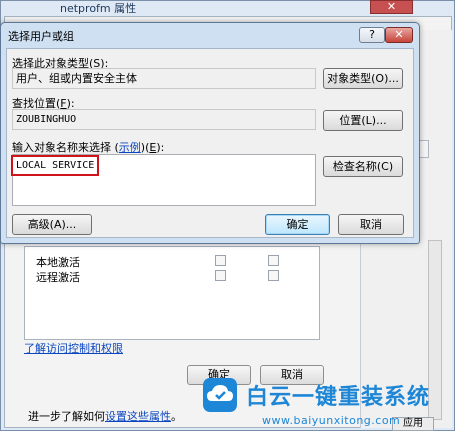  What do you see at coordinates (338, 397) in the screenshot?
I see `watermark-title: 白云一键重装系统` at bounding box center [338, 397].